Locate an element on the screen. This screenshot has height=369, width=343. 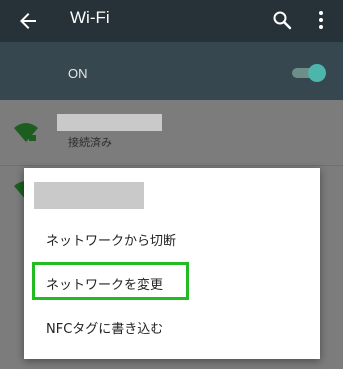
network-name-redacted is located at coordinates (109, 122).